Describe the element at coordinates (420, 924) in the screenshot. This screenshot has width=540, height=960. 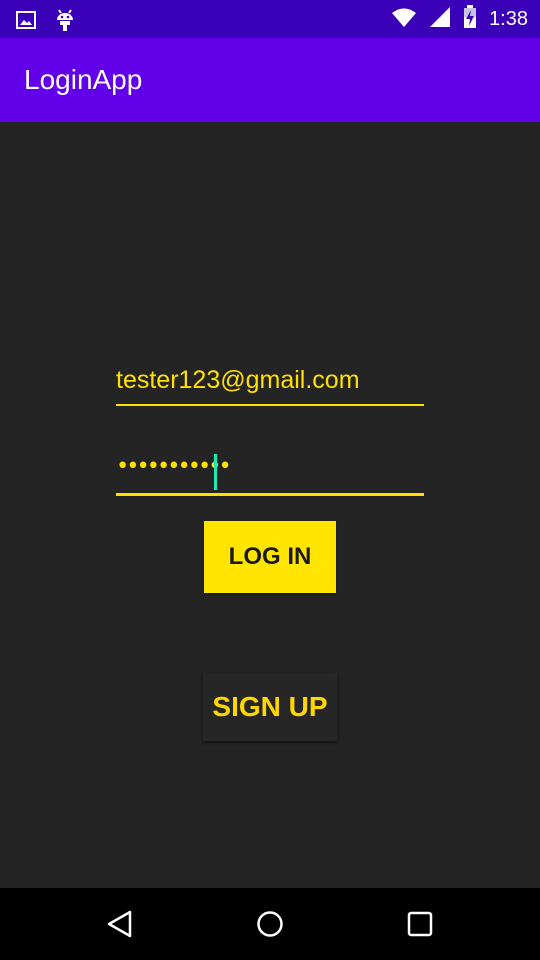
I see `recents-icon` at that location.